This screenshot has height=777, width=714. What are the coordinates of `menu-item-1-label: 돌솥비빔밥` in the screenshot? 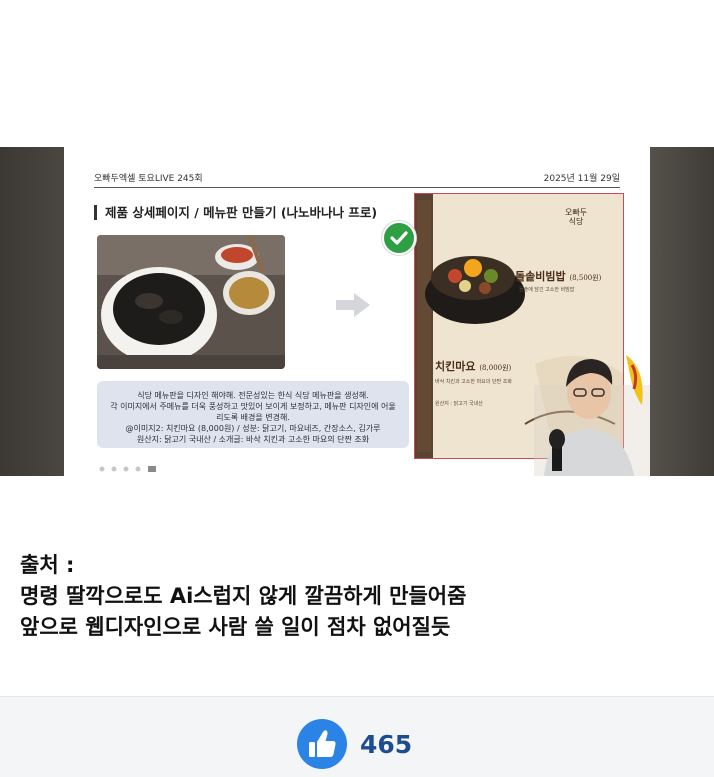 It's located at (540, 276).